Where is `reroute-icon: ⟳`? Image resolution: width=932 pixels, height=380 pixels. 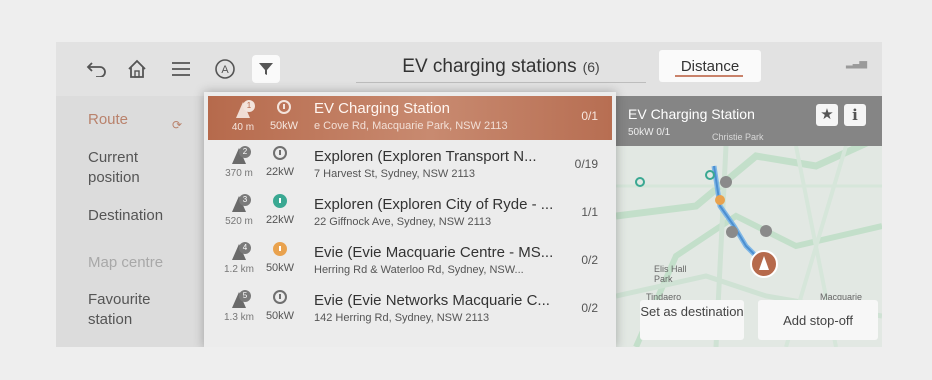
reroute-icon: ⟳ is located at coordinates (177, 125).